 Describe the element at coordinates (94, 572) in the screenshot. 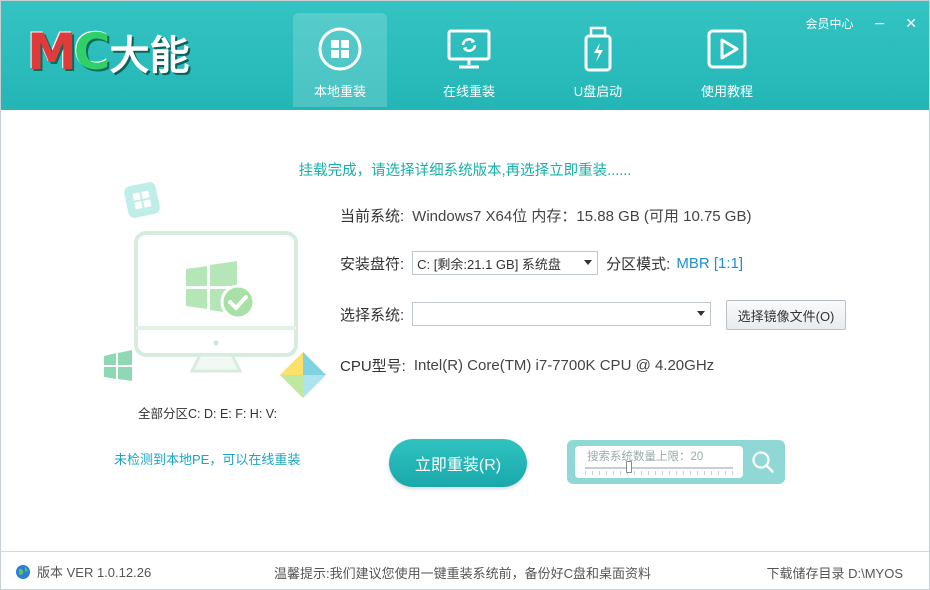

I see `version-text: 版本 VER 1.0.12.26` at that location.